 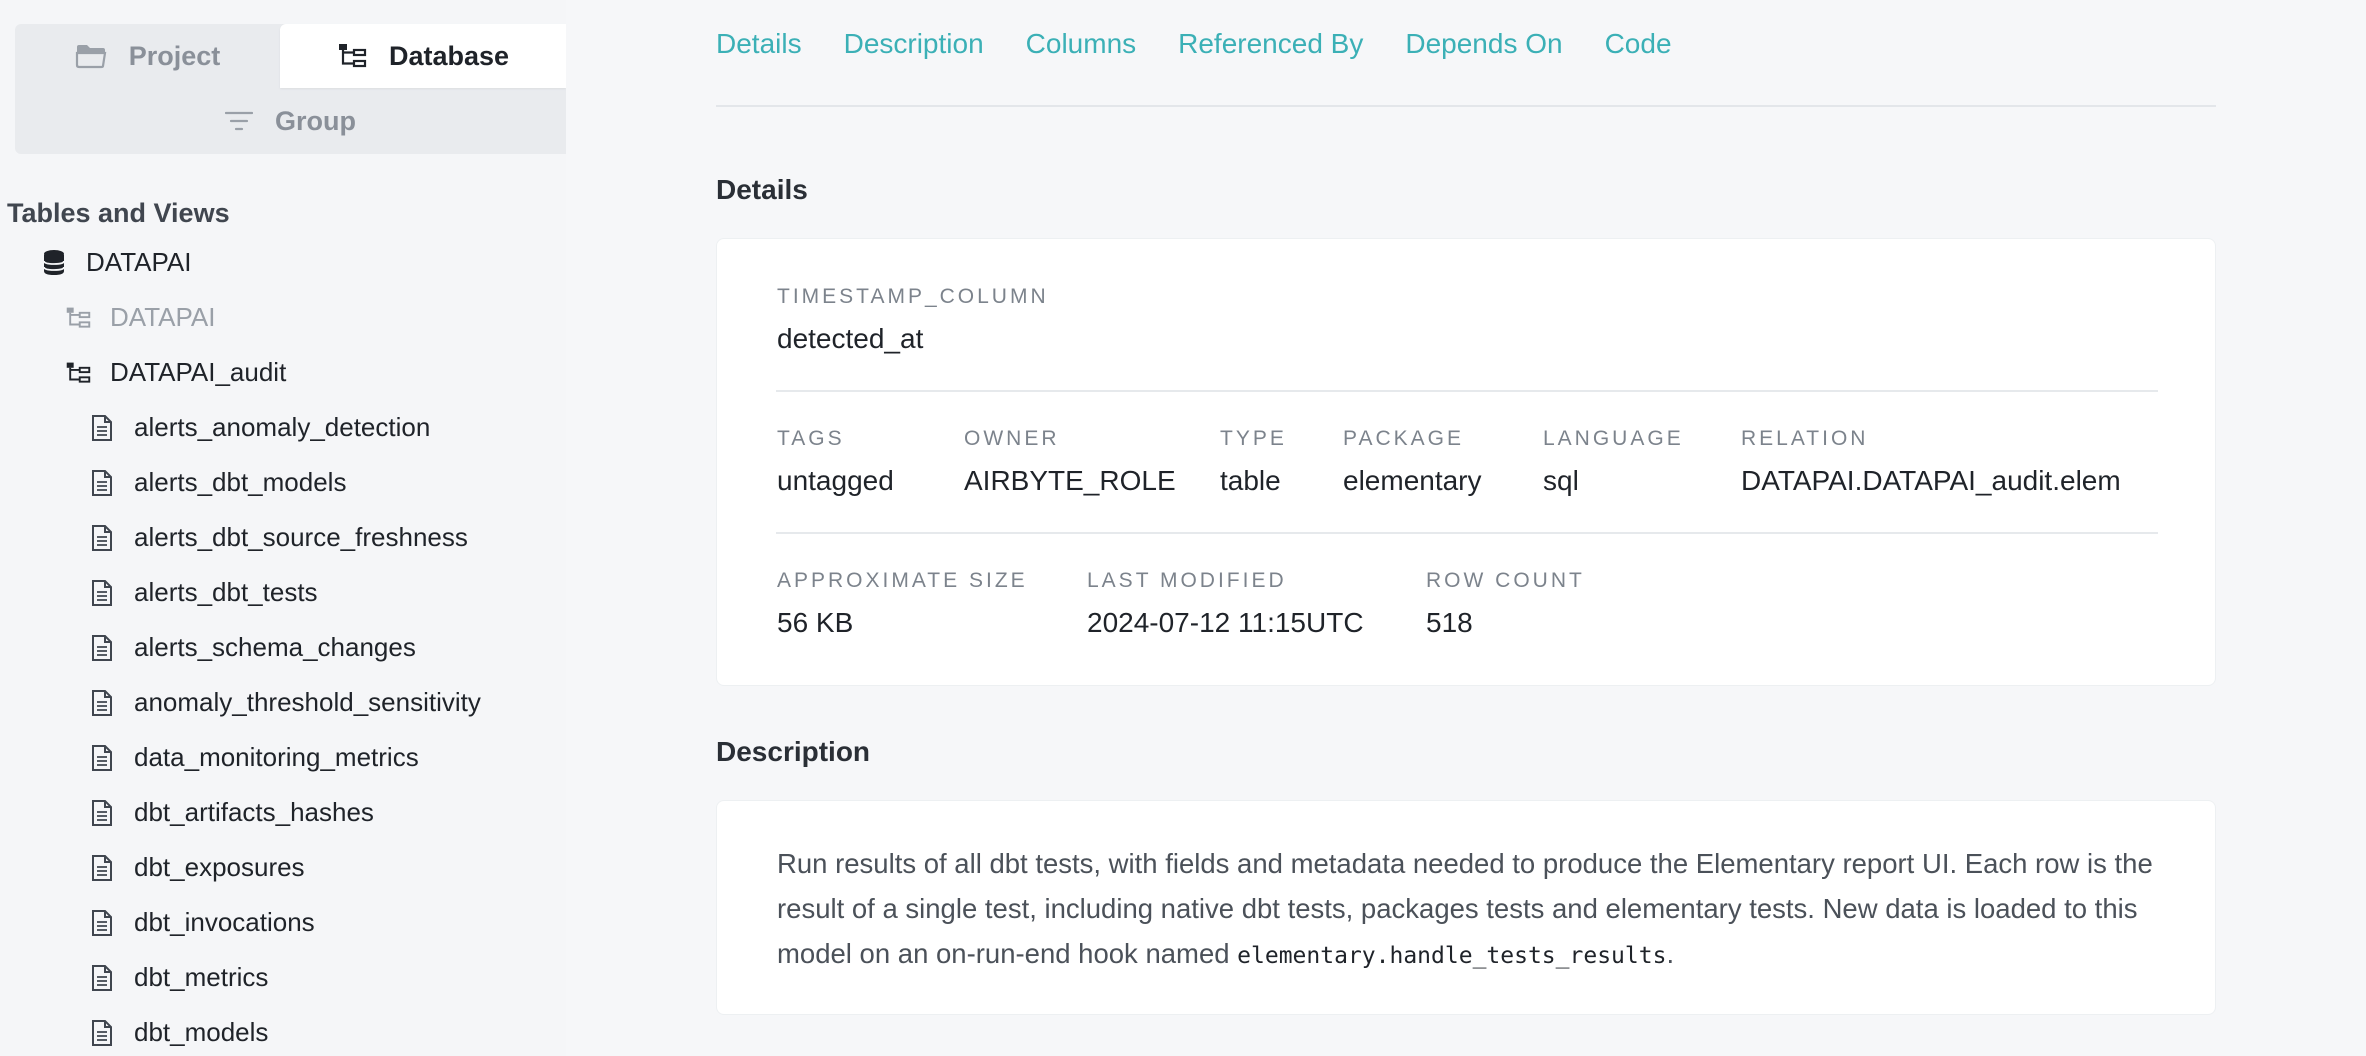 I want to click on tree-item-label: dbt_exposures, so click(x=219, y=867).